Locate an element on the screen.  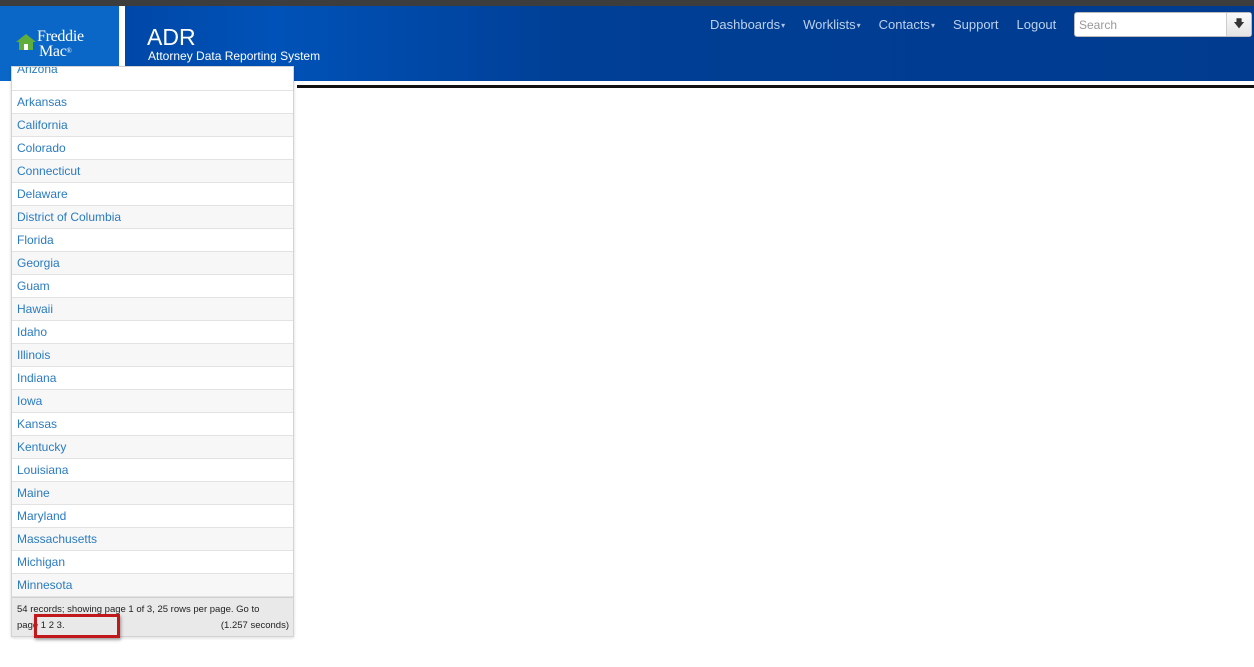
state-link: Massachusetts is located at coordinates (152, 539).